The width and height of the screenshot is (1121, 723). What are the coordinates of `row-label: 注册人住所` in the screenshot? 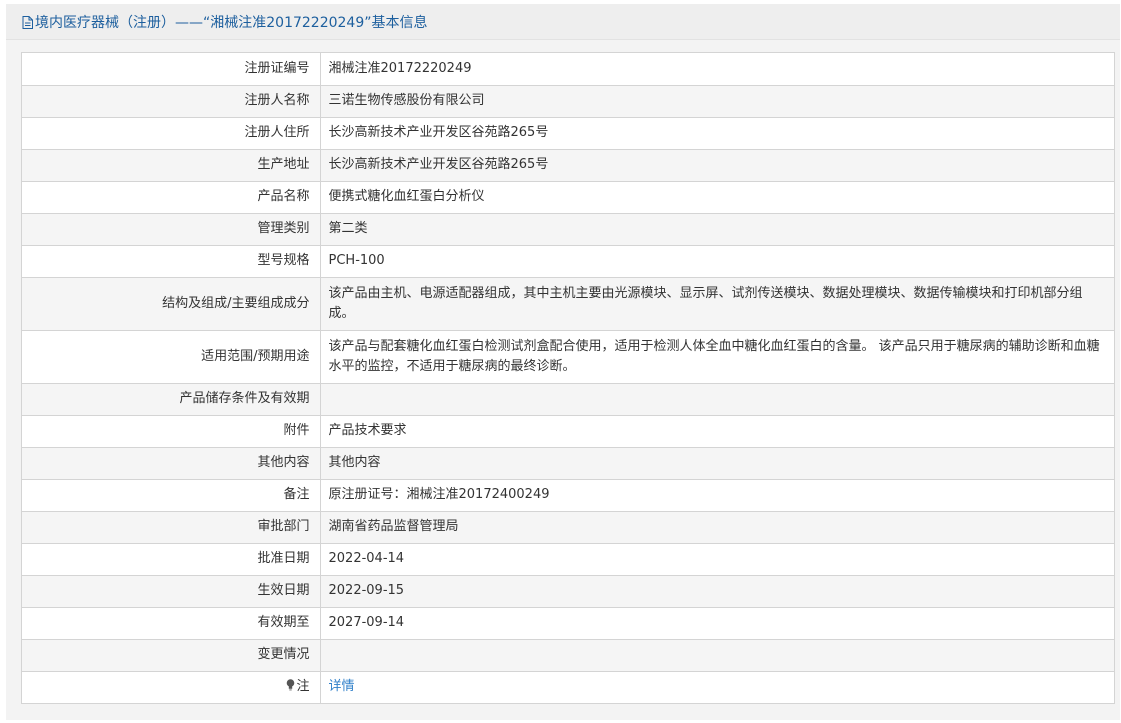 It's located at (171, 133).